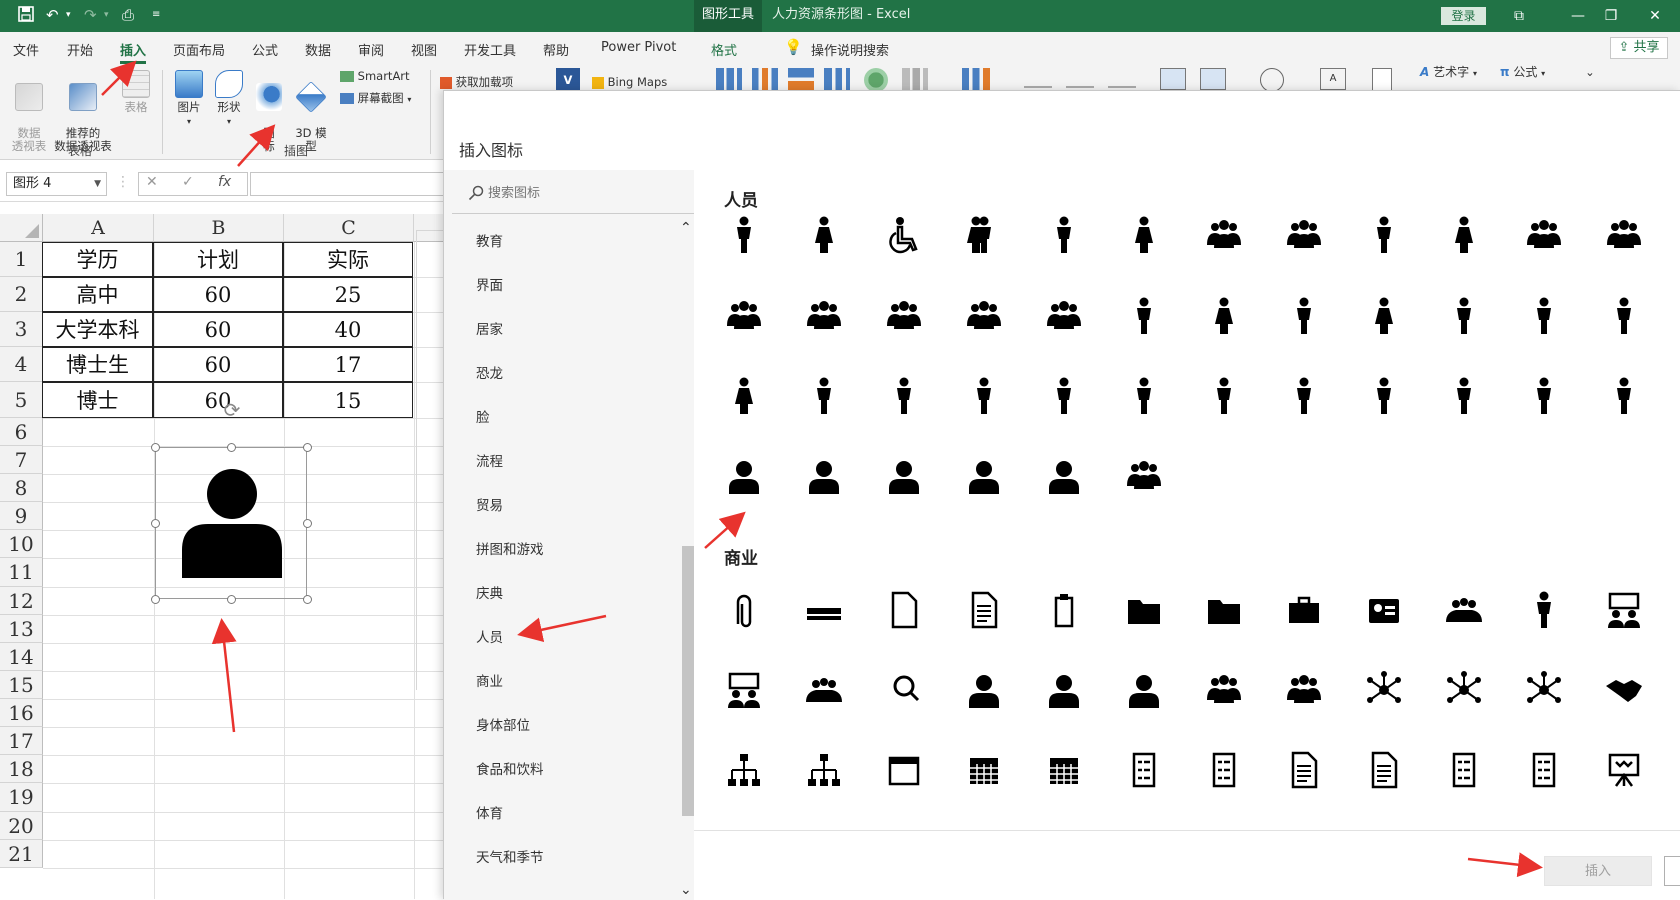  Describe the element at coordinates (1382, 80) in the screenshot. I see `header-footer-icon` at that location.